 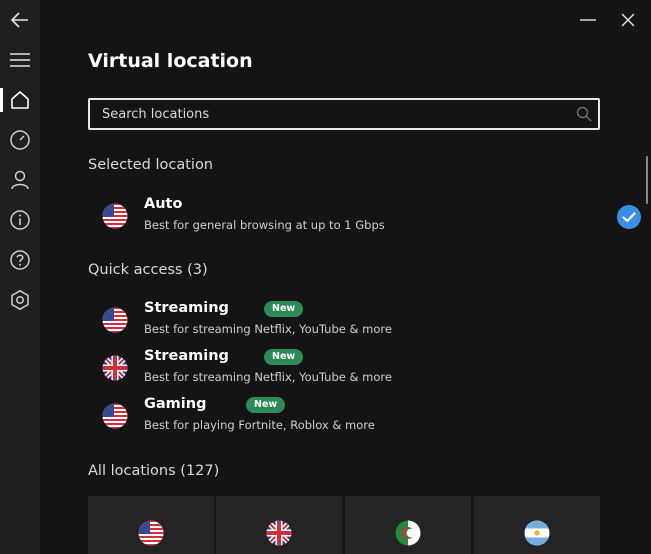 I want to click on search-box, so click(x=344, y=114).